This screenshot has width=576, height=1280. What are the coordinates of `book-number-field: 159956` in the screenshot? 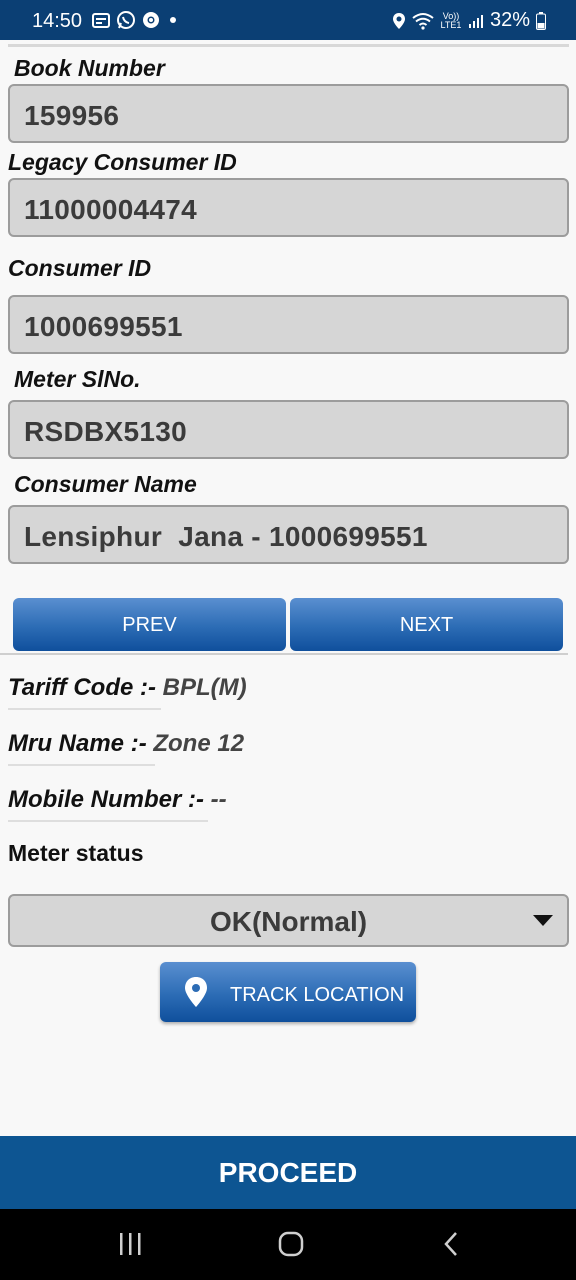 It's located at (288, 113).